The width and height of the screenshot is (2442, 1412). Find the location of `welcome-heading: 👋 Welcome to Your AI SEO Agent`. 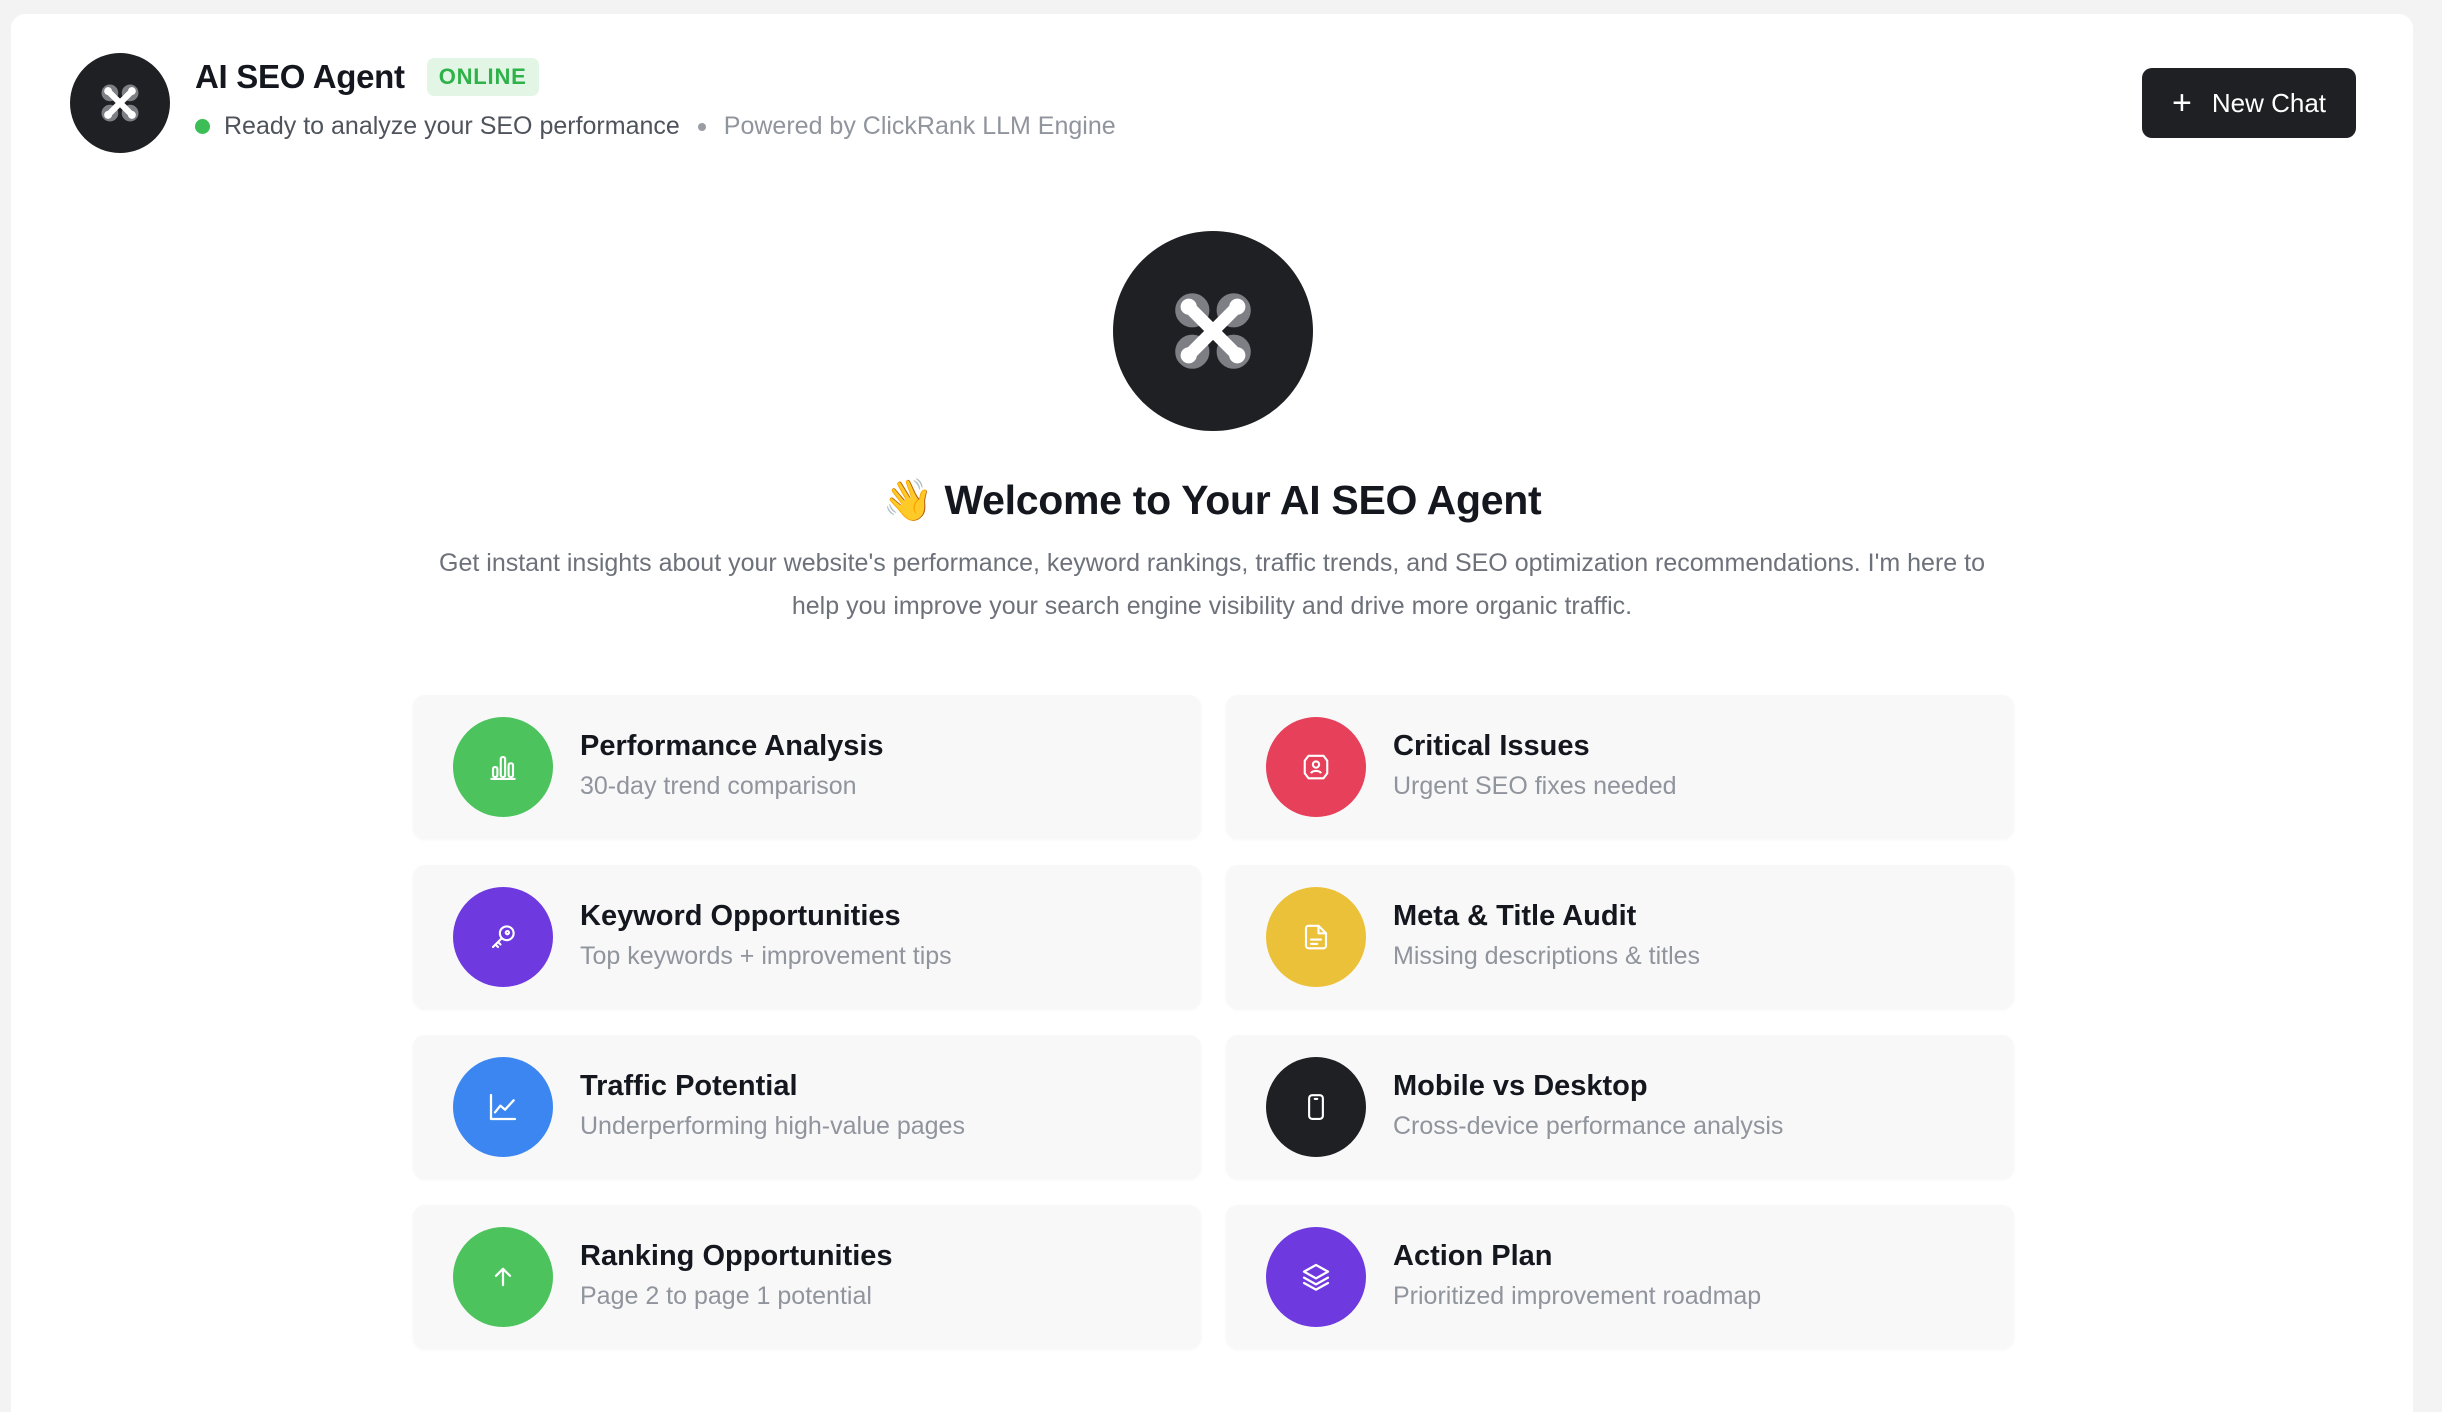

welcome-heading: 👋 Welcome to Your AI SEO Agent is located at coordinates (1212, 501).